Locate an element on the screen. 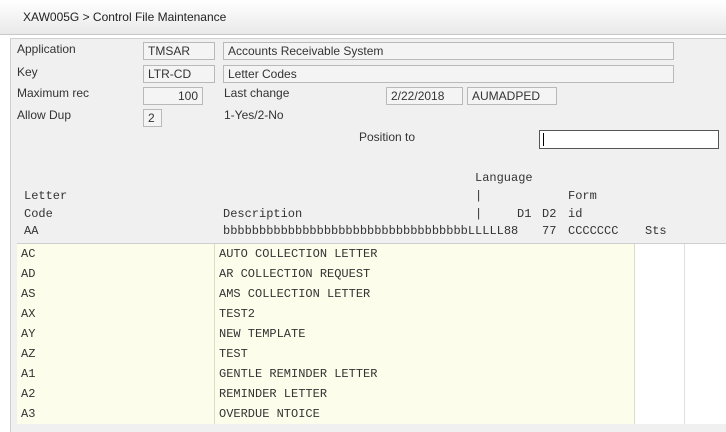 The height and width of the screenshot is (432, 726). max-rec-label: Maximum rec is located at coordinates (53, 93).